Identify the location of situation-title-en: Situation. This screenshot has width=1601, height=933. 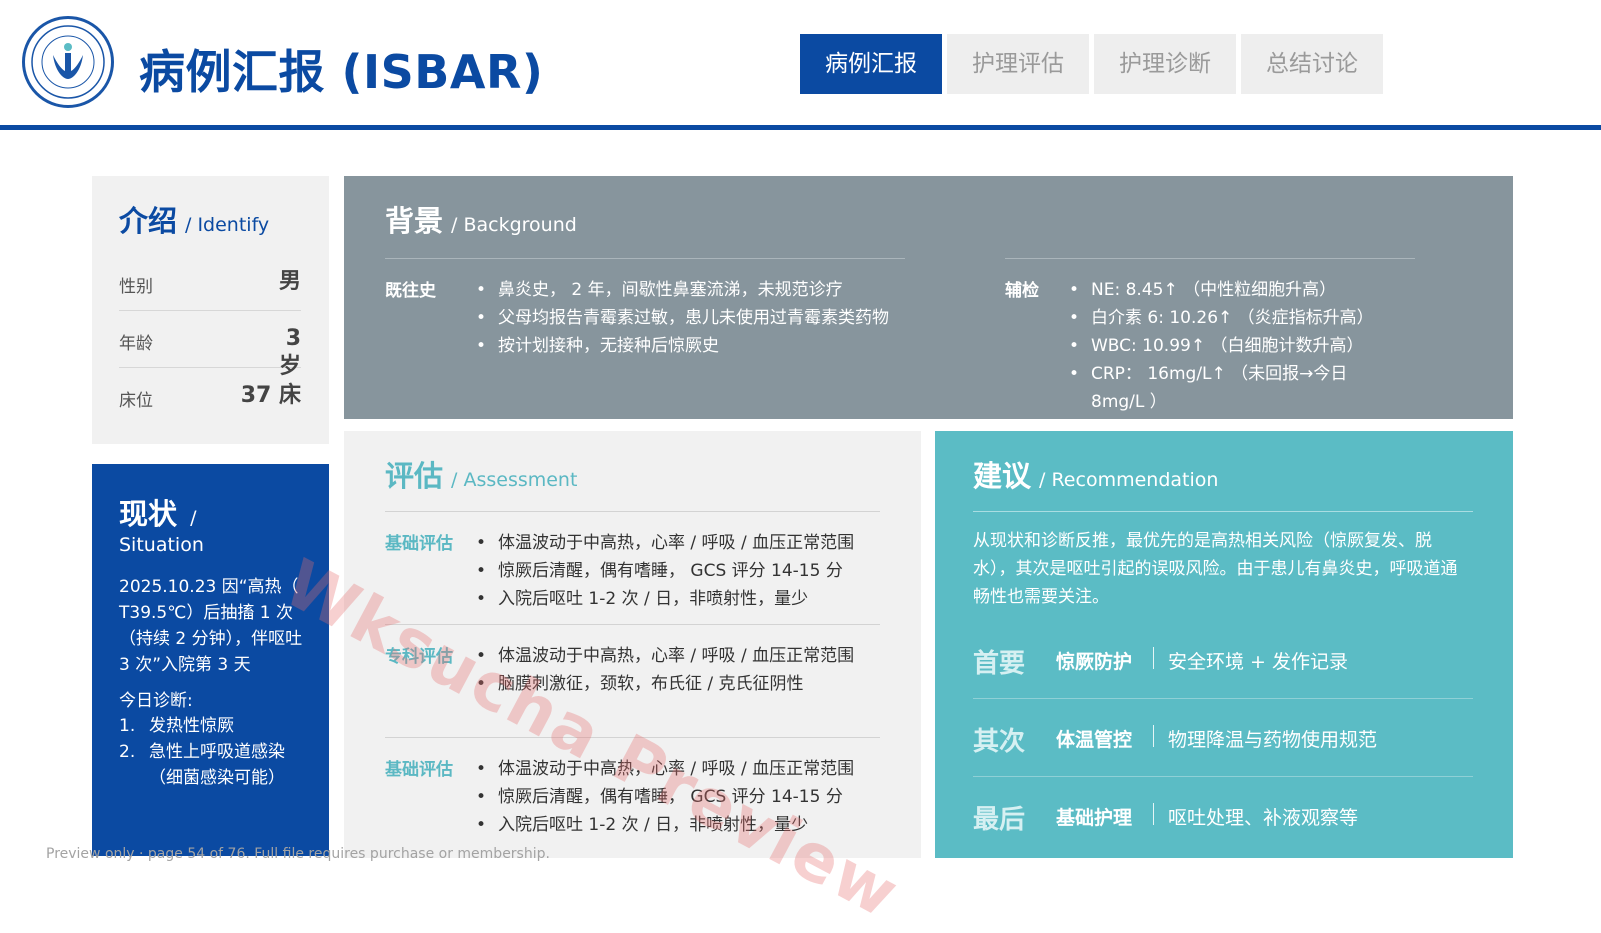
(161, 545).